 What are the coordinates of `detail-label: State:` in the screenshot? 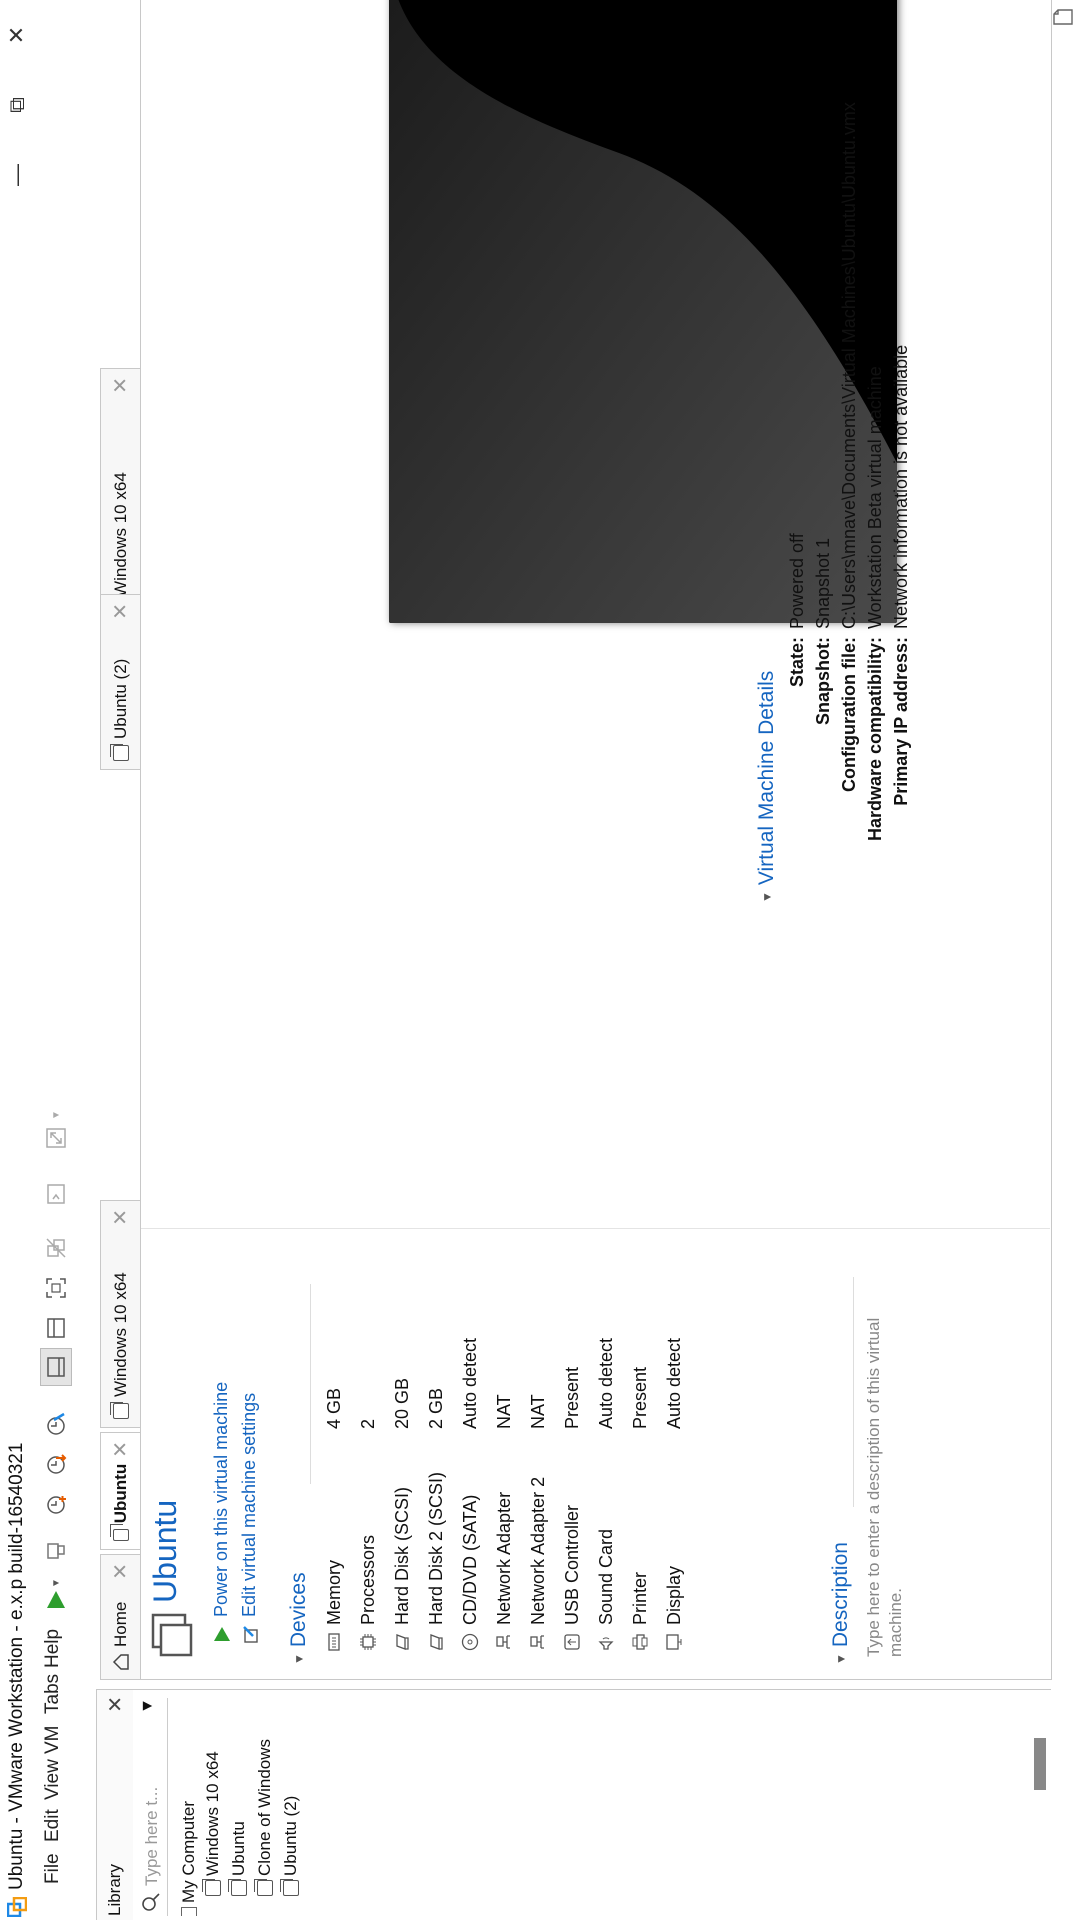 It's located at (797, 662).